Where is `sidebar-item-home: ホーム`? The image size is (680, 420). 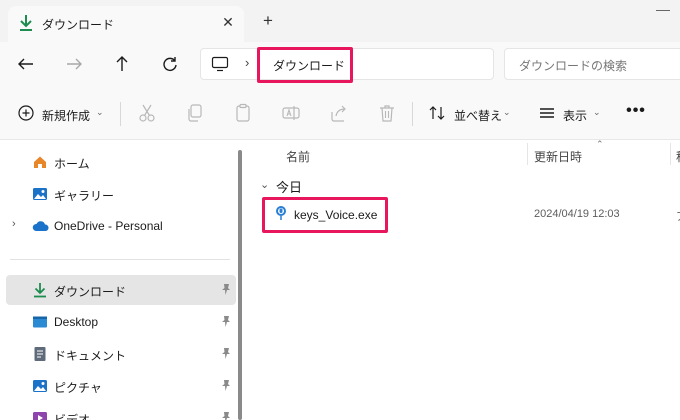
sidebar-item-home: ホーム is located at coordinates (118, 162).